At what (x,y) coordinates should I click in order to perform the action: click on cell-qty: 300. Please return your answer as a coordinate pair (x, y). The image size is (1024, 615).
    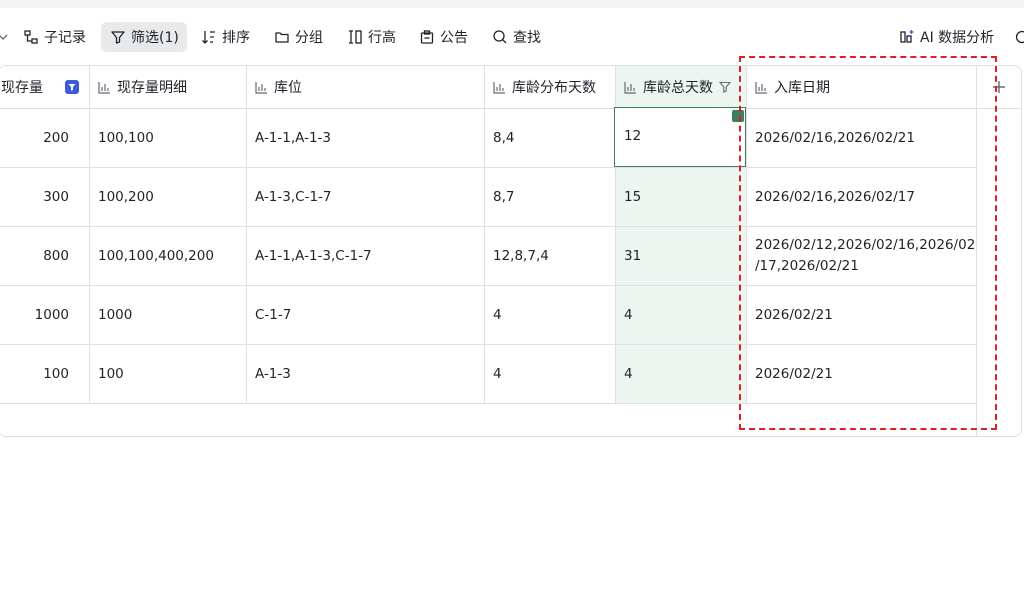
    Looking at the image, I should click on (34, 197).